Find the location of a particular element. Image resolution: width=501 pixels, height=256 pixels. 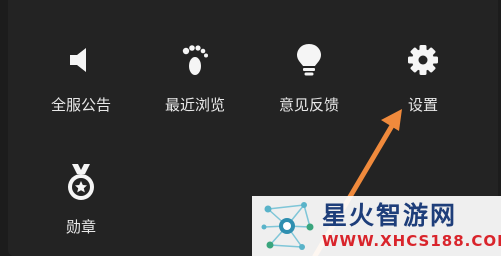

medal-icon is located at coordinates (81, 182).